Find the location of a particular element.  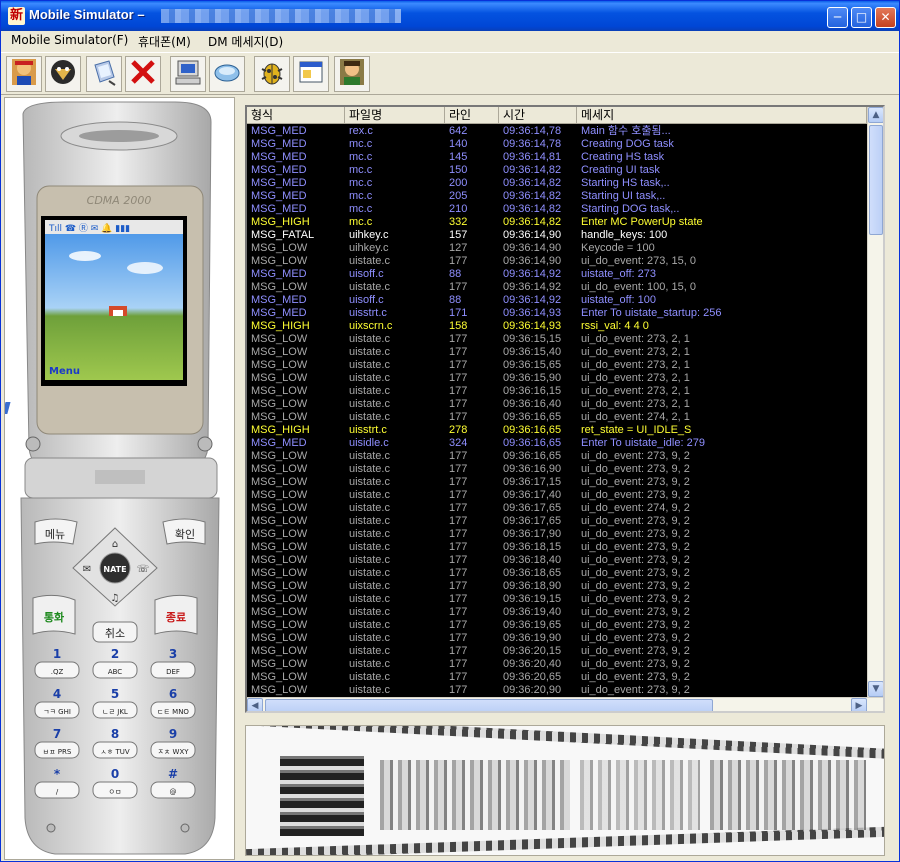

keypad-letters: ㄷㅌ MNO is located at coordinates (173, 712).